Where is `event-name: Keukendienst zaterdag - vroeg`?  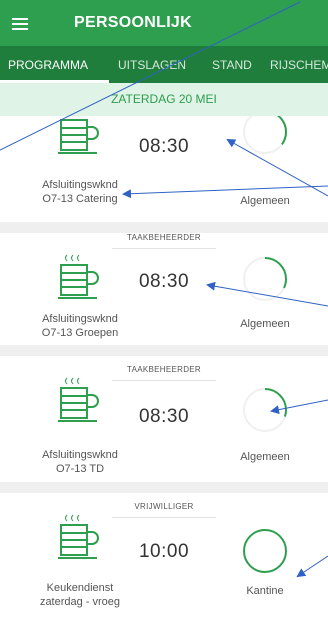 event-name: Keukendienst zaterdag - vroeg is located at coordinates (80, 595).